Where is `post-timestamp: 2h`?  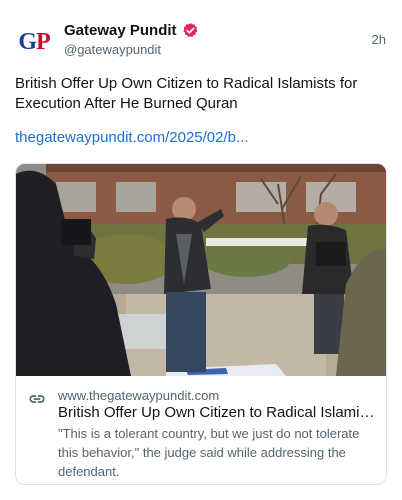 post-timestamp: 2h is located at coordinates (379, 39).